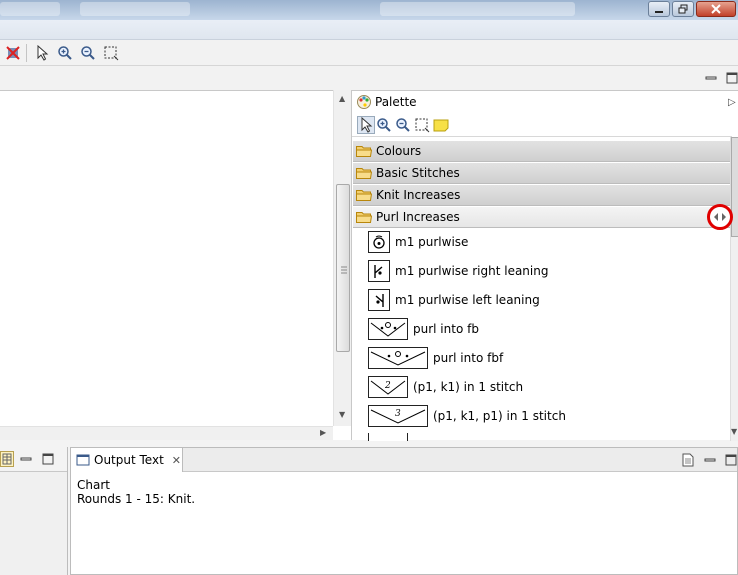 This screenshot has height=575, width=738. Describe the element at coordinates (423, 329) in the screenshot. I see `palette-entry: purl into fb` at that location.